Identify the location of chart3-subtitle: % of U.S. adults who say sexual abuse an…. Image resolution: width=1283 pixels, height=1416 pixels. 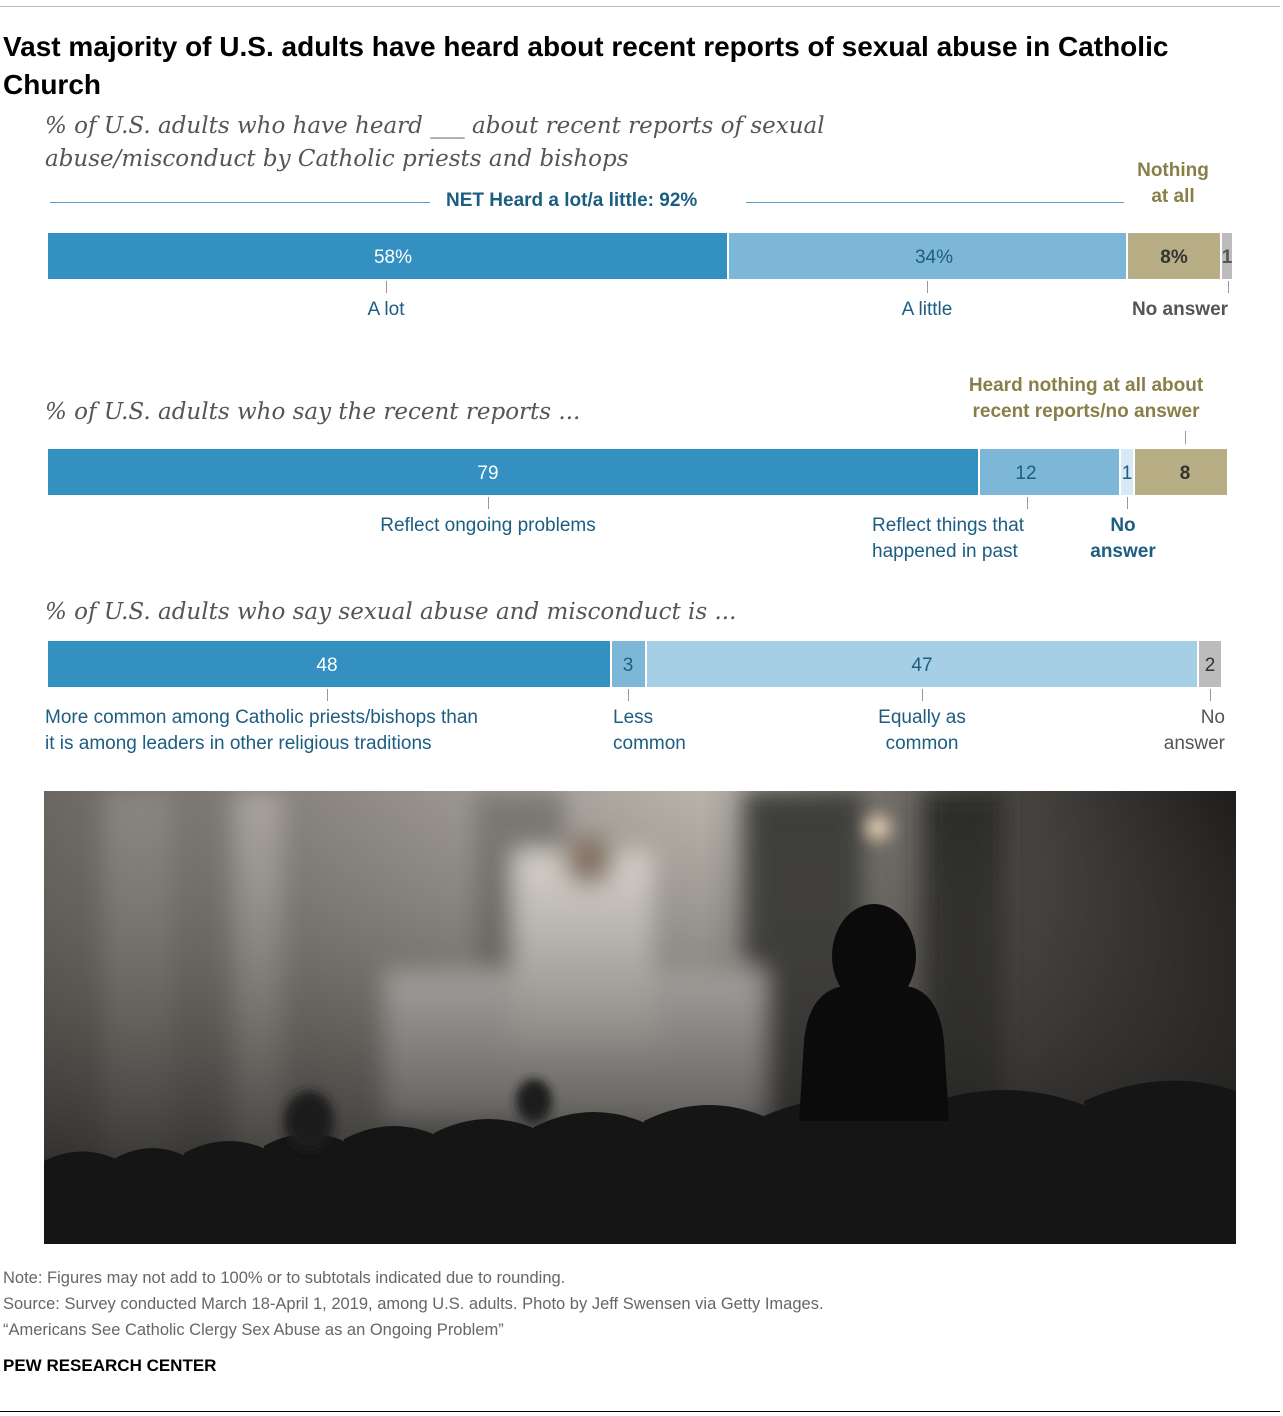
(391, 612).